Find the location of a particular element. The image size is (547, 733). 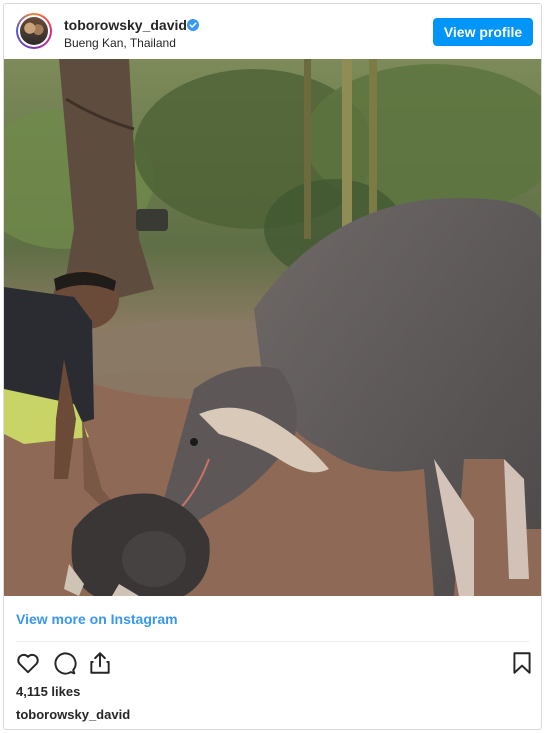

divider is located at coordinates (272, 641).